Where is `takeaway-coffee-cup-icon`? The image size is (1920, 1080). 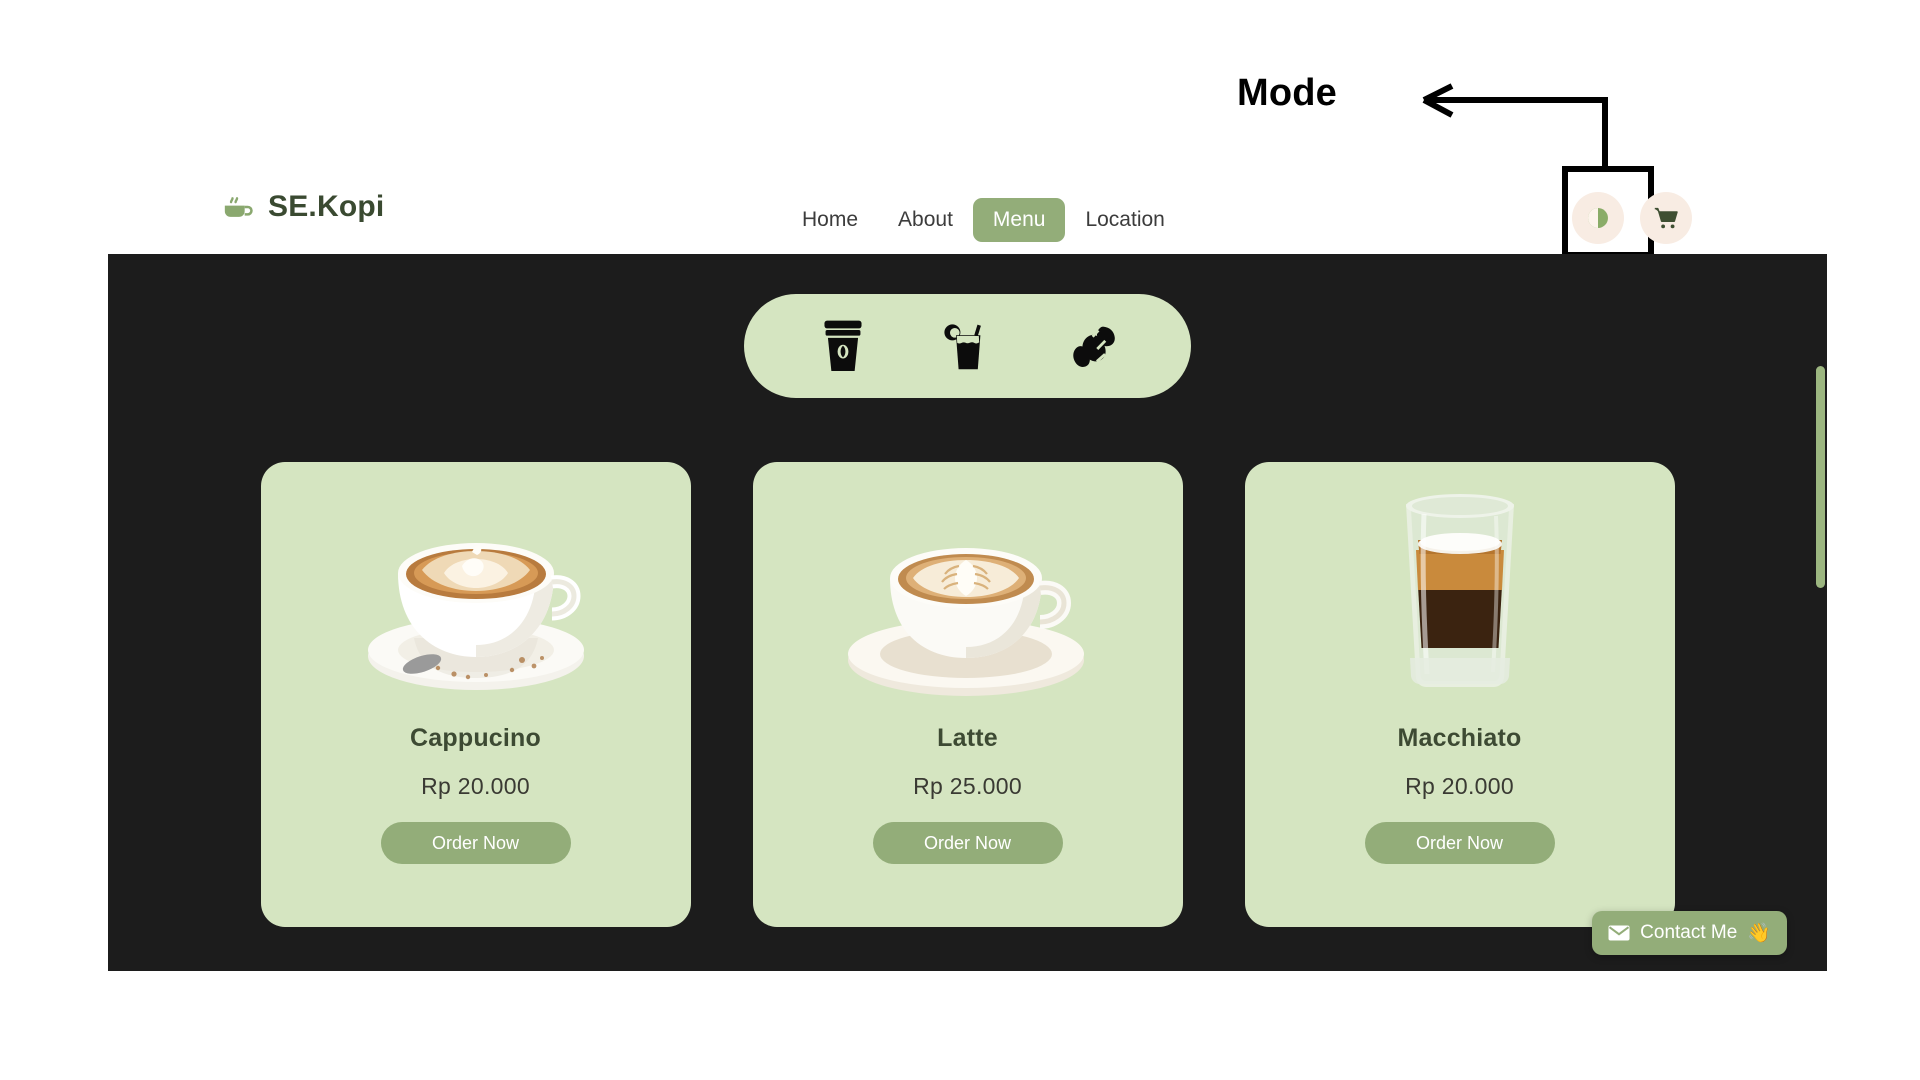 takeaway-coffee-cup-icon is located at coordinates (843, 346).